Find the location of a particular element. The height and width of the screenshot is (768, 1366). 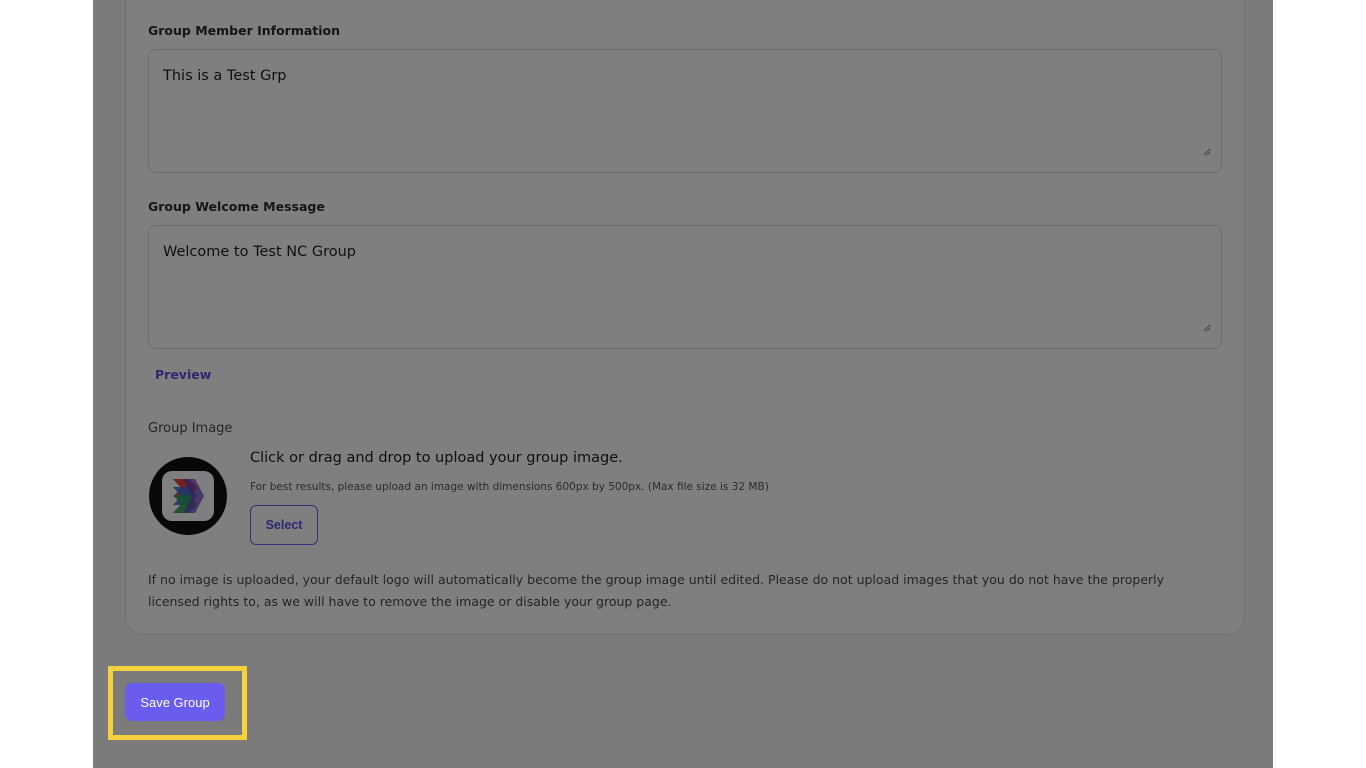

member-info-textarea: This is a Test Grp is located at coordinates (685, 111).